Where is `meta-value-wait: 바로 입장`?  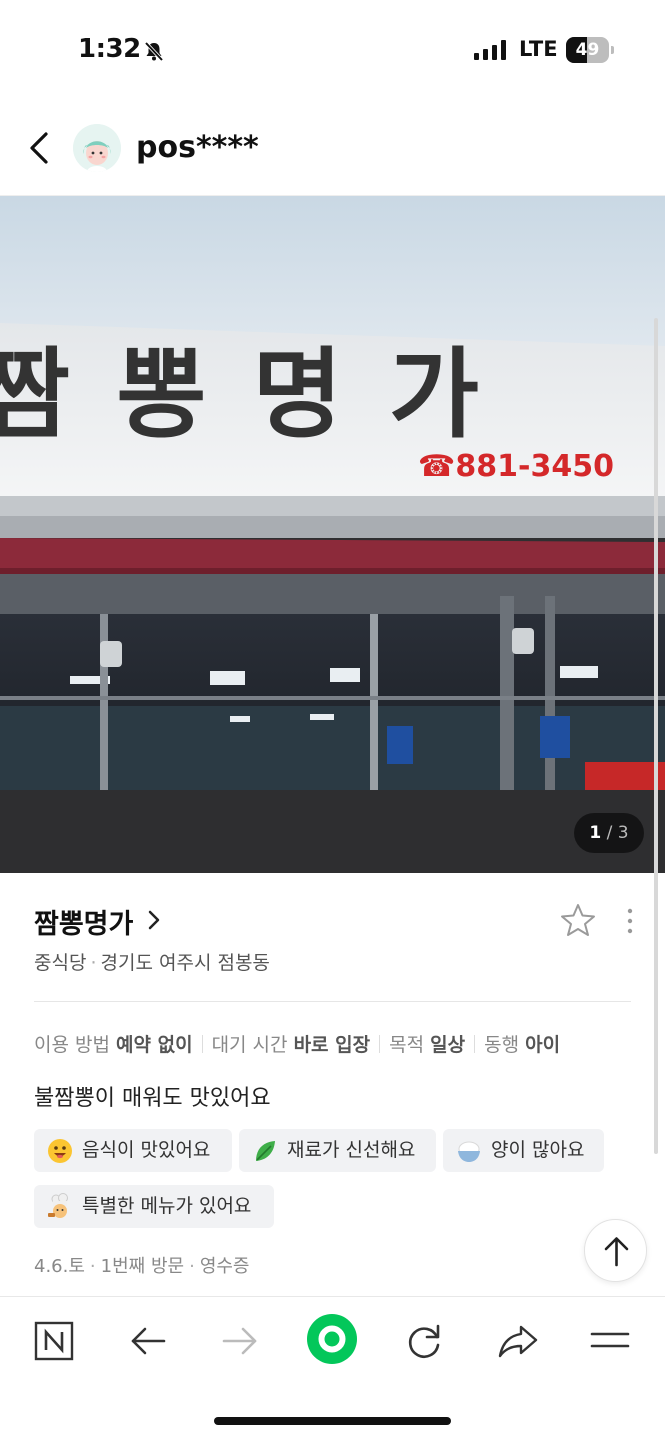 meta-value-wait: 바로 입장 is located at coordinates (332, 1045).